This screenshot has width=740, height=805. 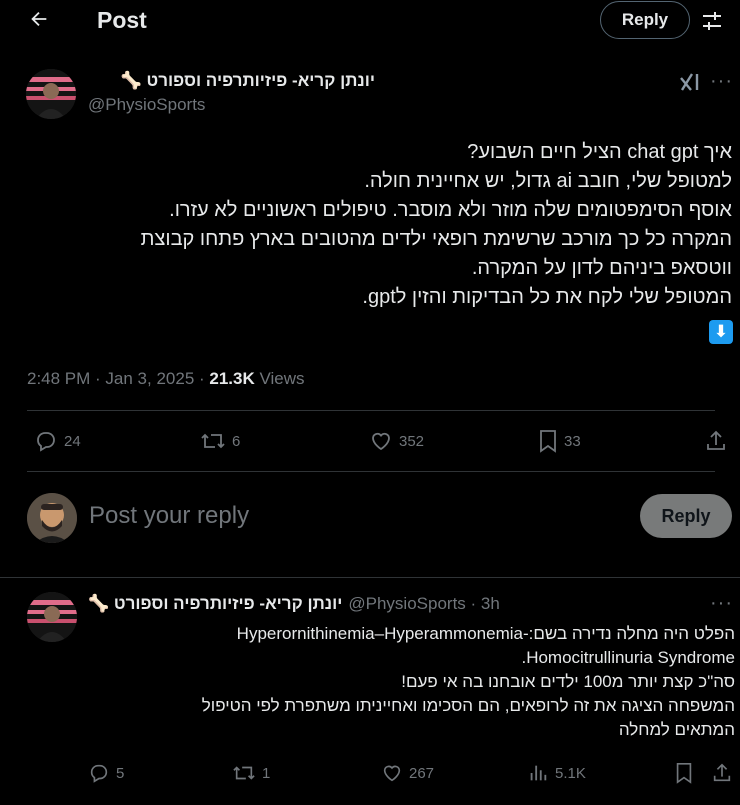 I want to click on reply-views-count: 5.1K, so click(x=570, y=773).